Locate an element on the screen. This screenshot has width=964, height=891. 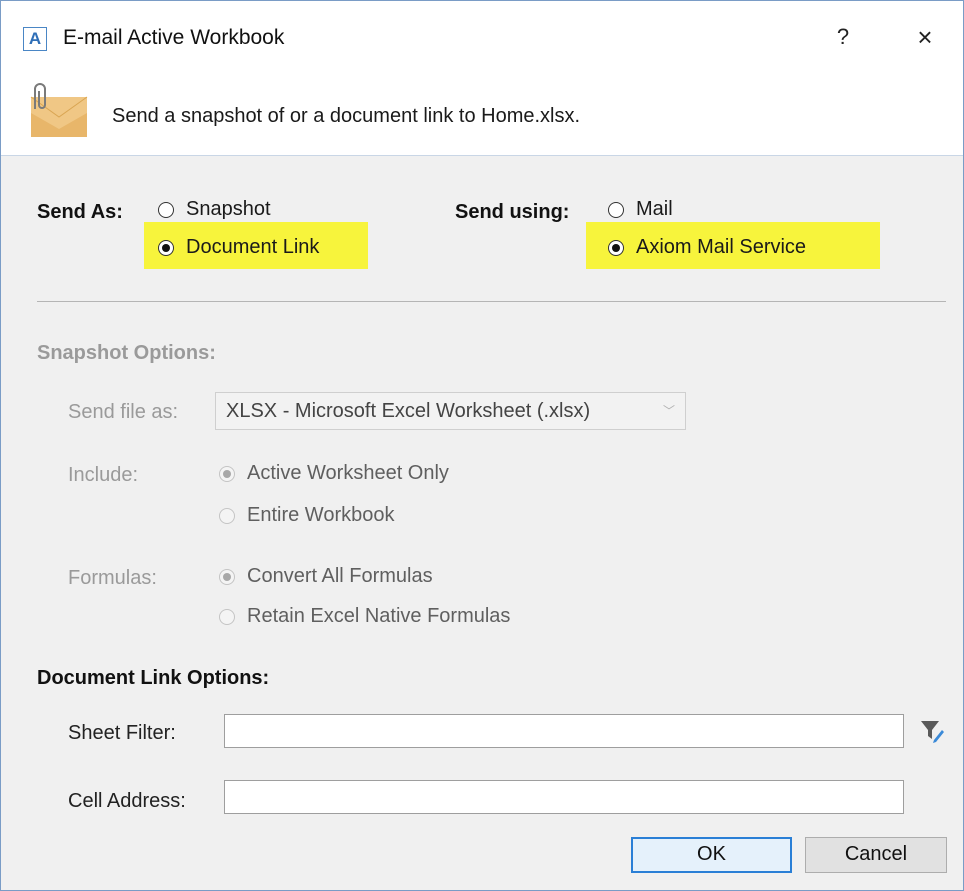
include-entire-workbook-option: Entire Workbook is located at coordinates (306, 515).